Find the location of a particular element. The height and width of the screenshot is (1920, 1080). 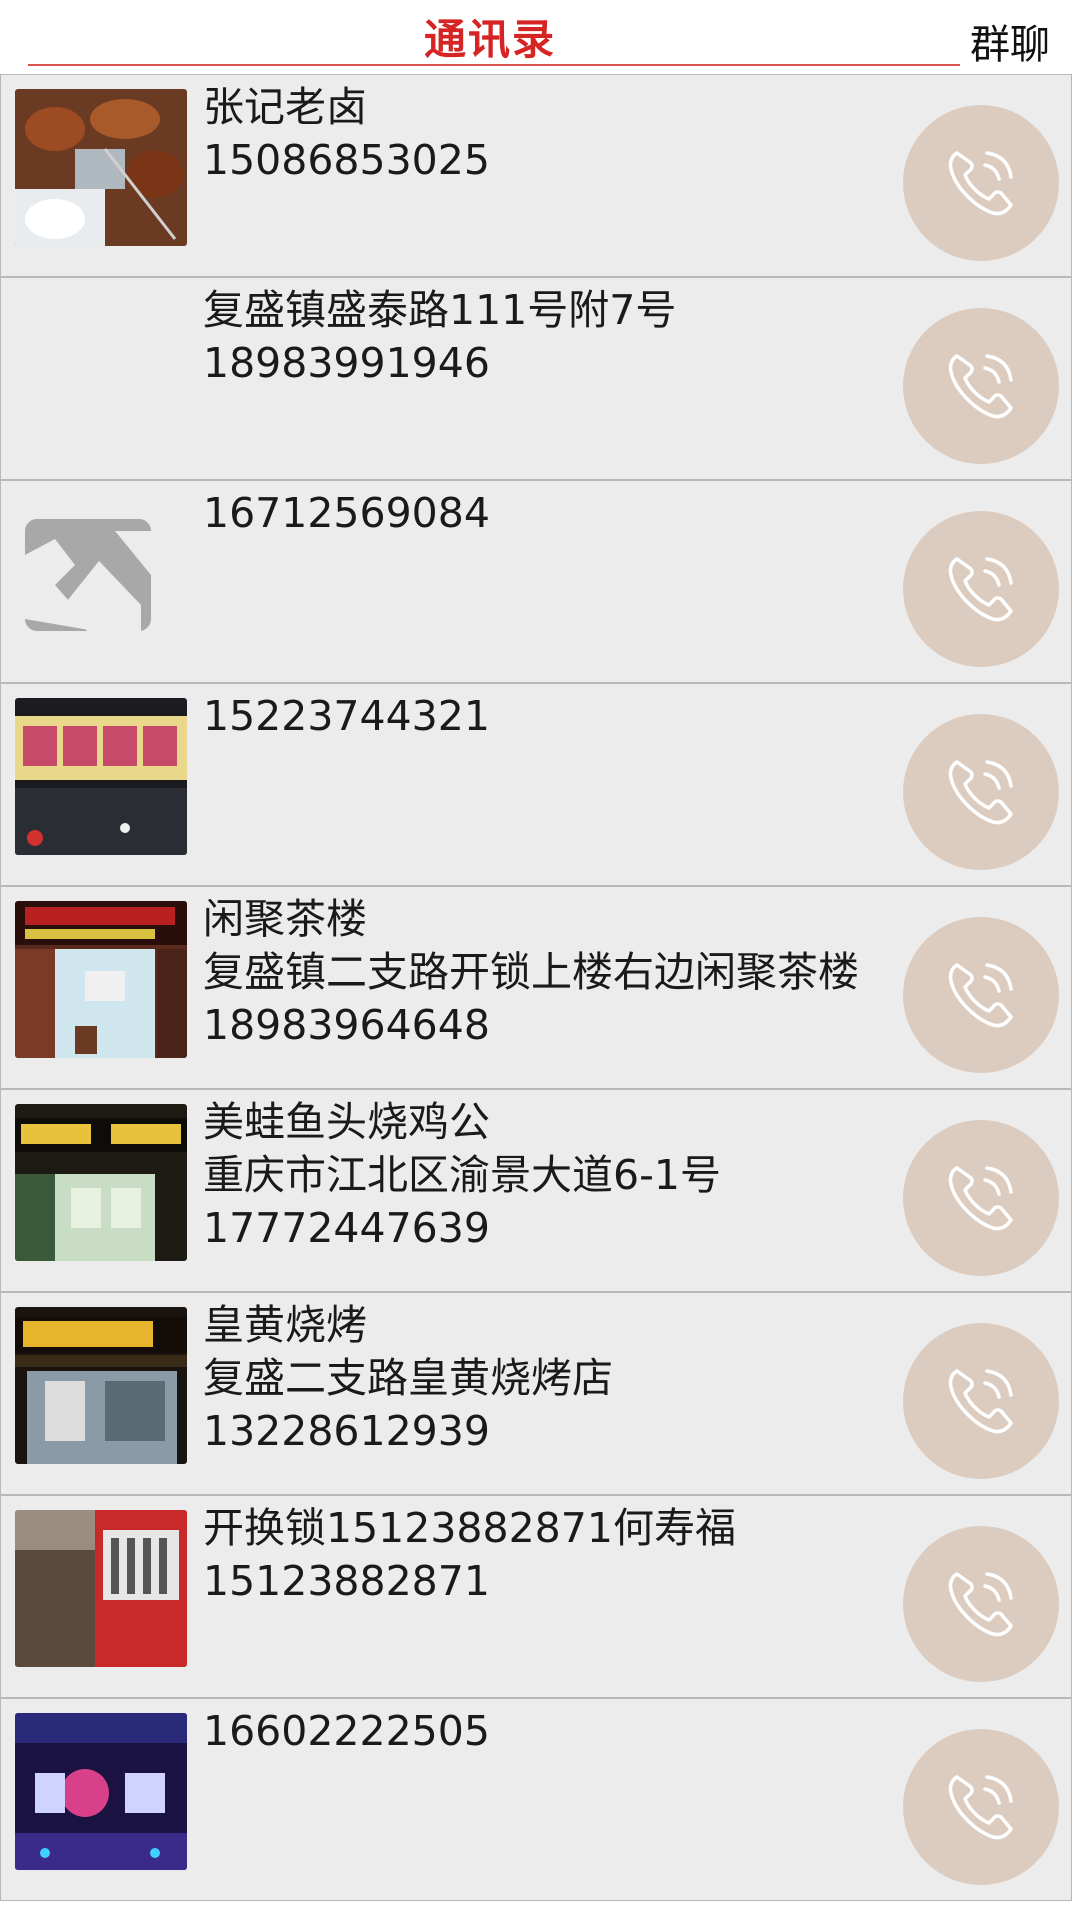

contact-row: 15223744321 is located at coordinates (536, 784).